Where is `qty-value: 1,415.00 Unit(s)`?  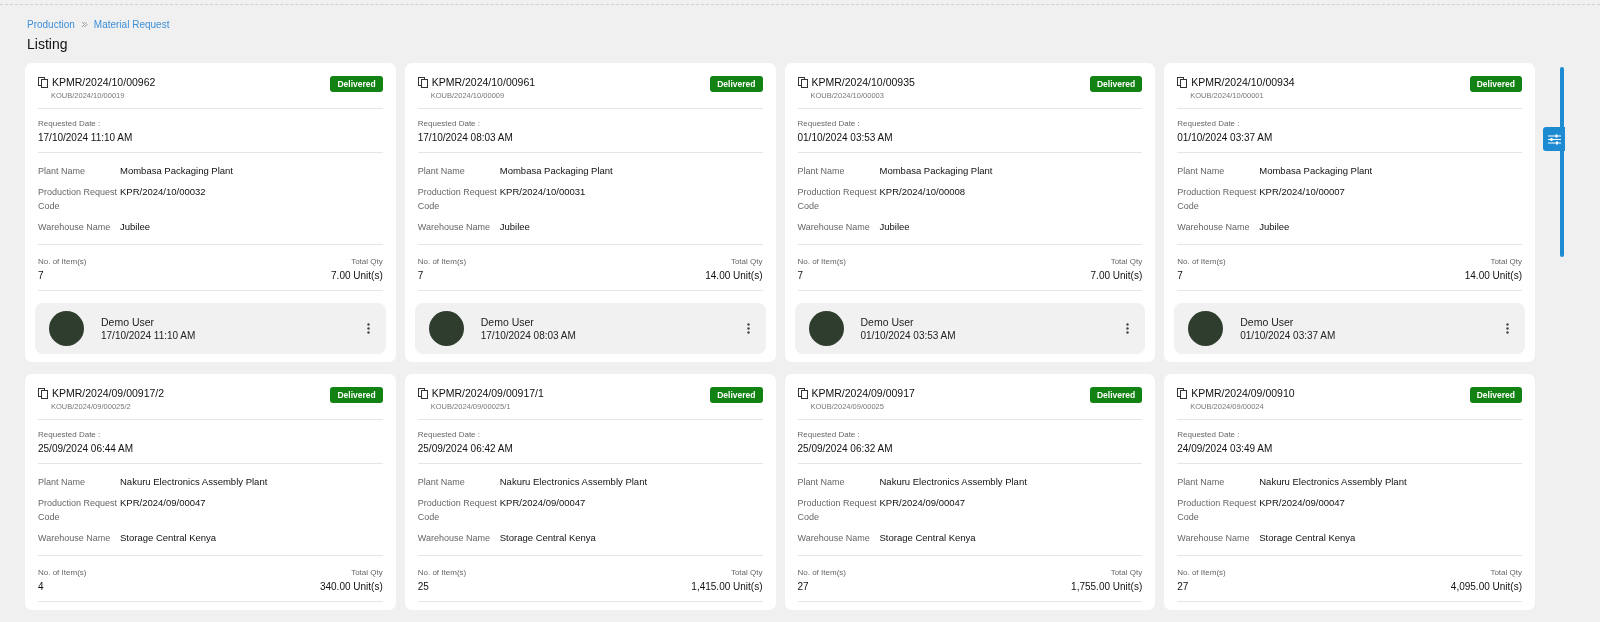 qty-value: 1,415.00 Unit(s) is located at coordinates (727, 586).